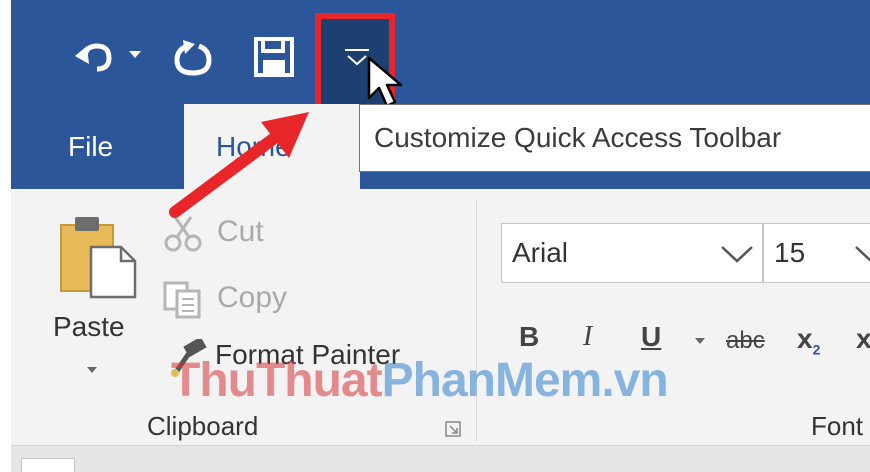 The width and height of the screenshot is (870, 472). Describe the element at coordinates (587, 337) in the screenshot. I see `italic-button: I` at that location.